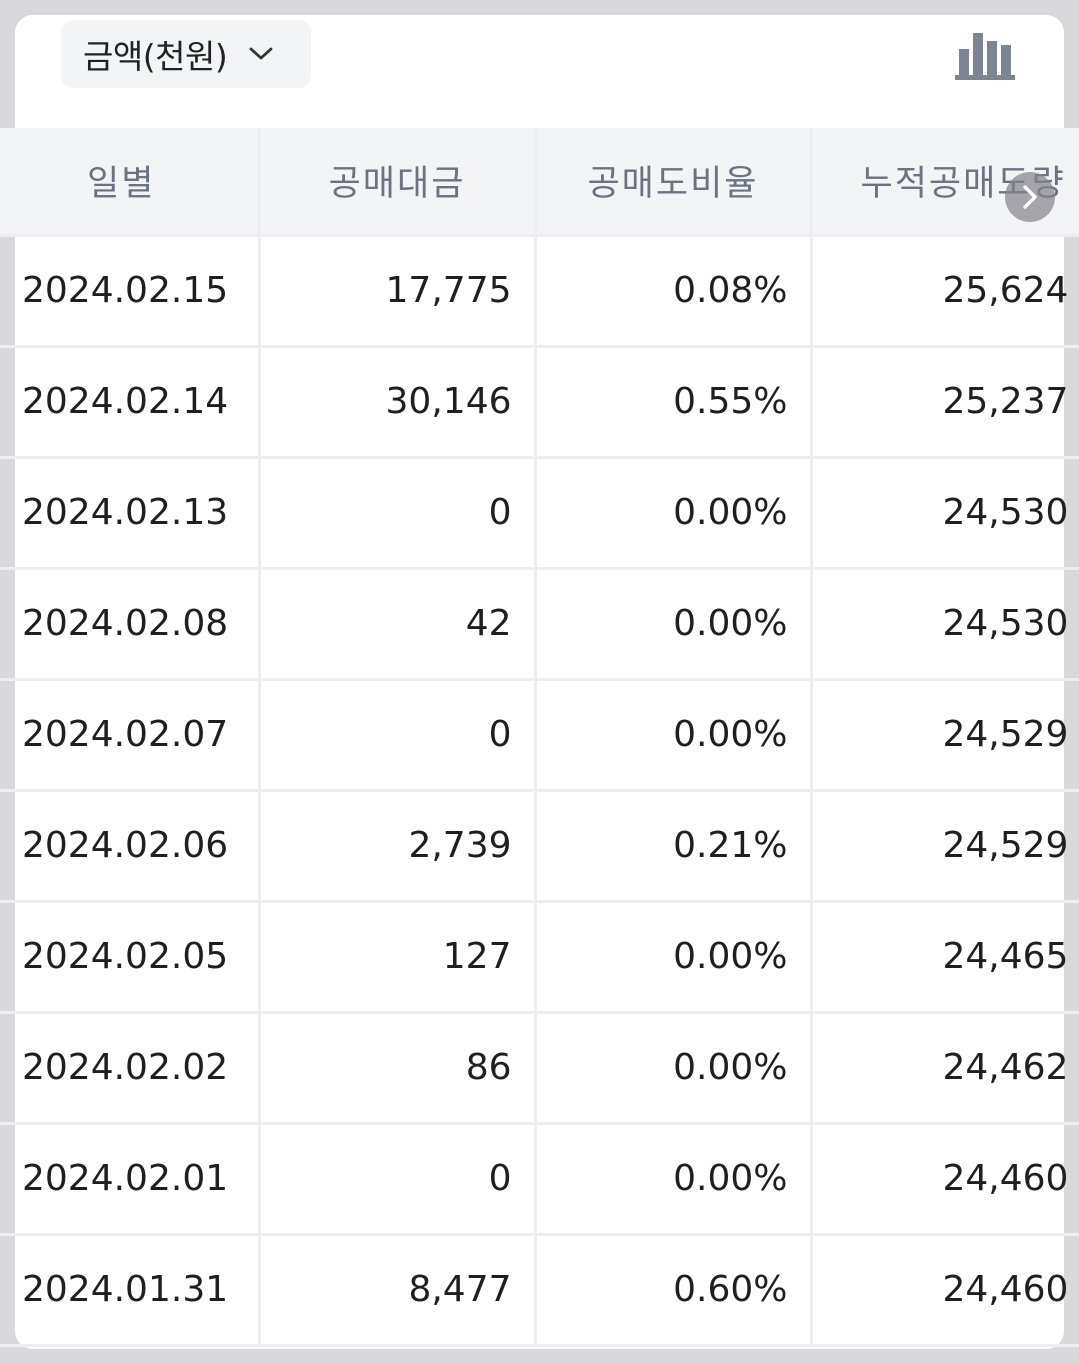  What do you see at coordinates (674, 402) in the screenshot?
I see `cell-ratio: 0.55%` at bounding box center [674, 402].